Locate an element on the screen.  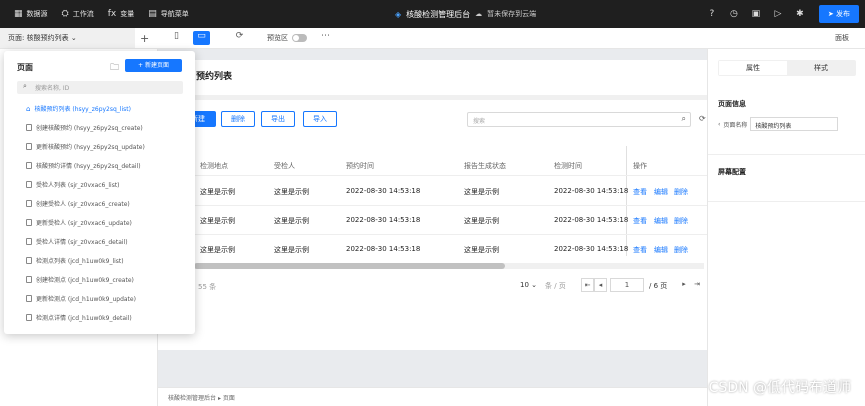
page-name-field: ‹ 页面名称 核酸预约列表 is located at coordinates (778, 124).